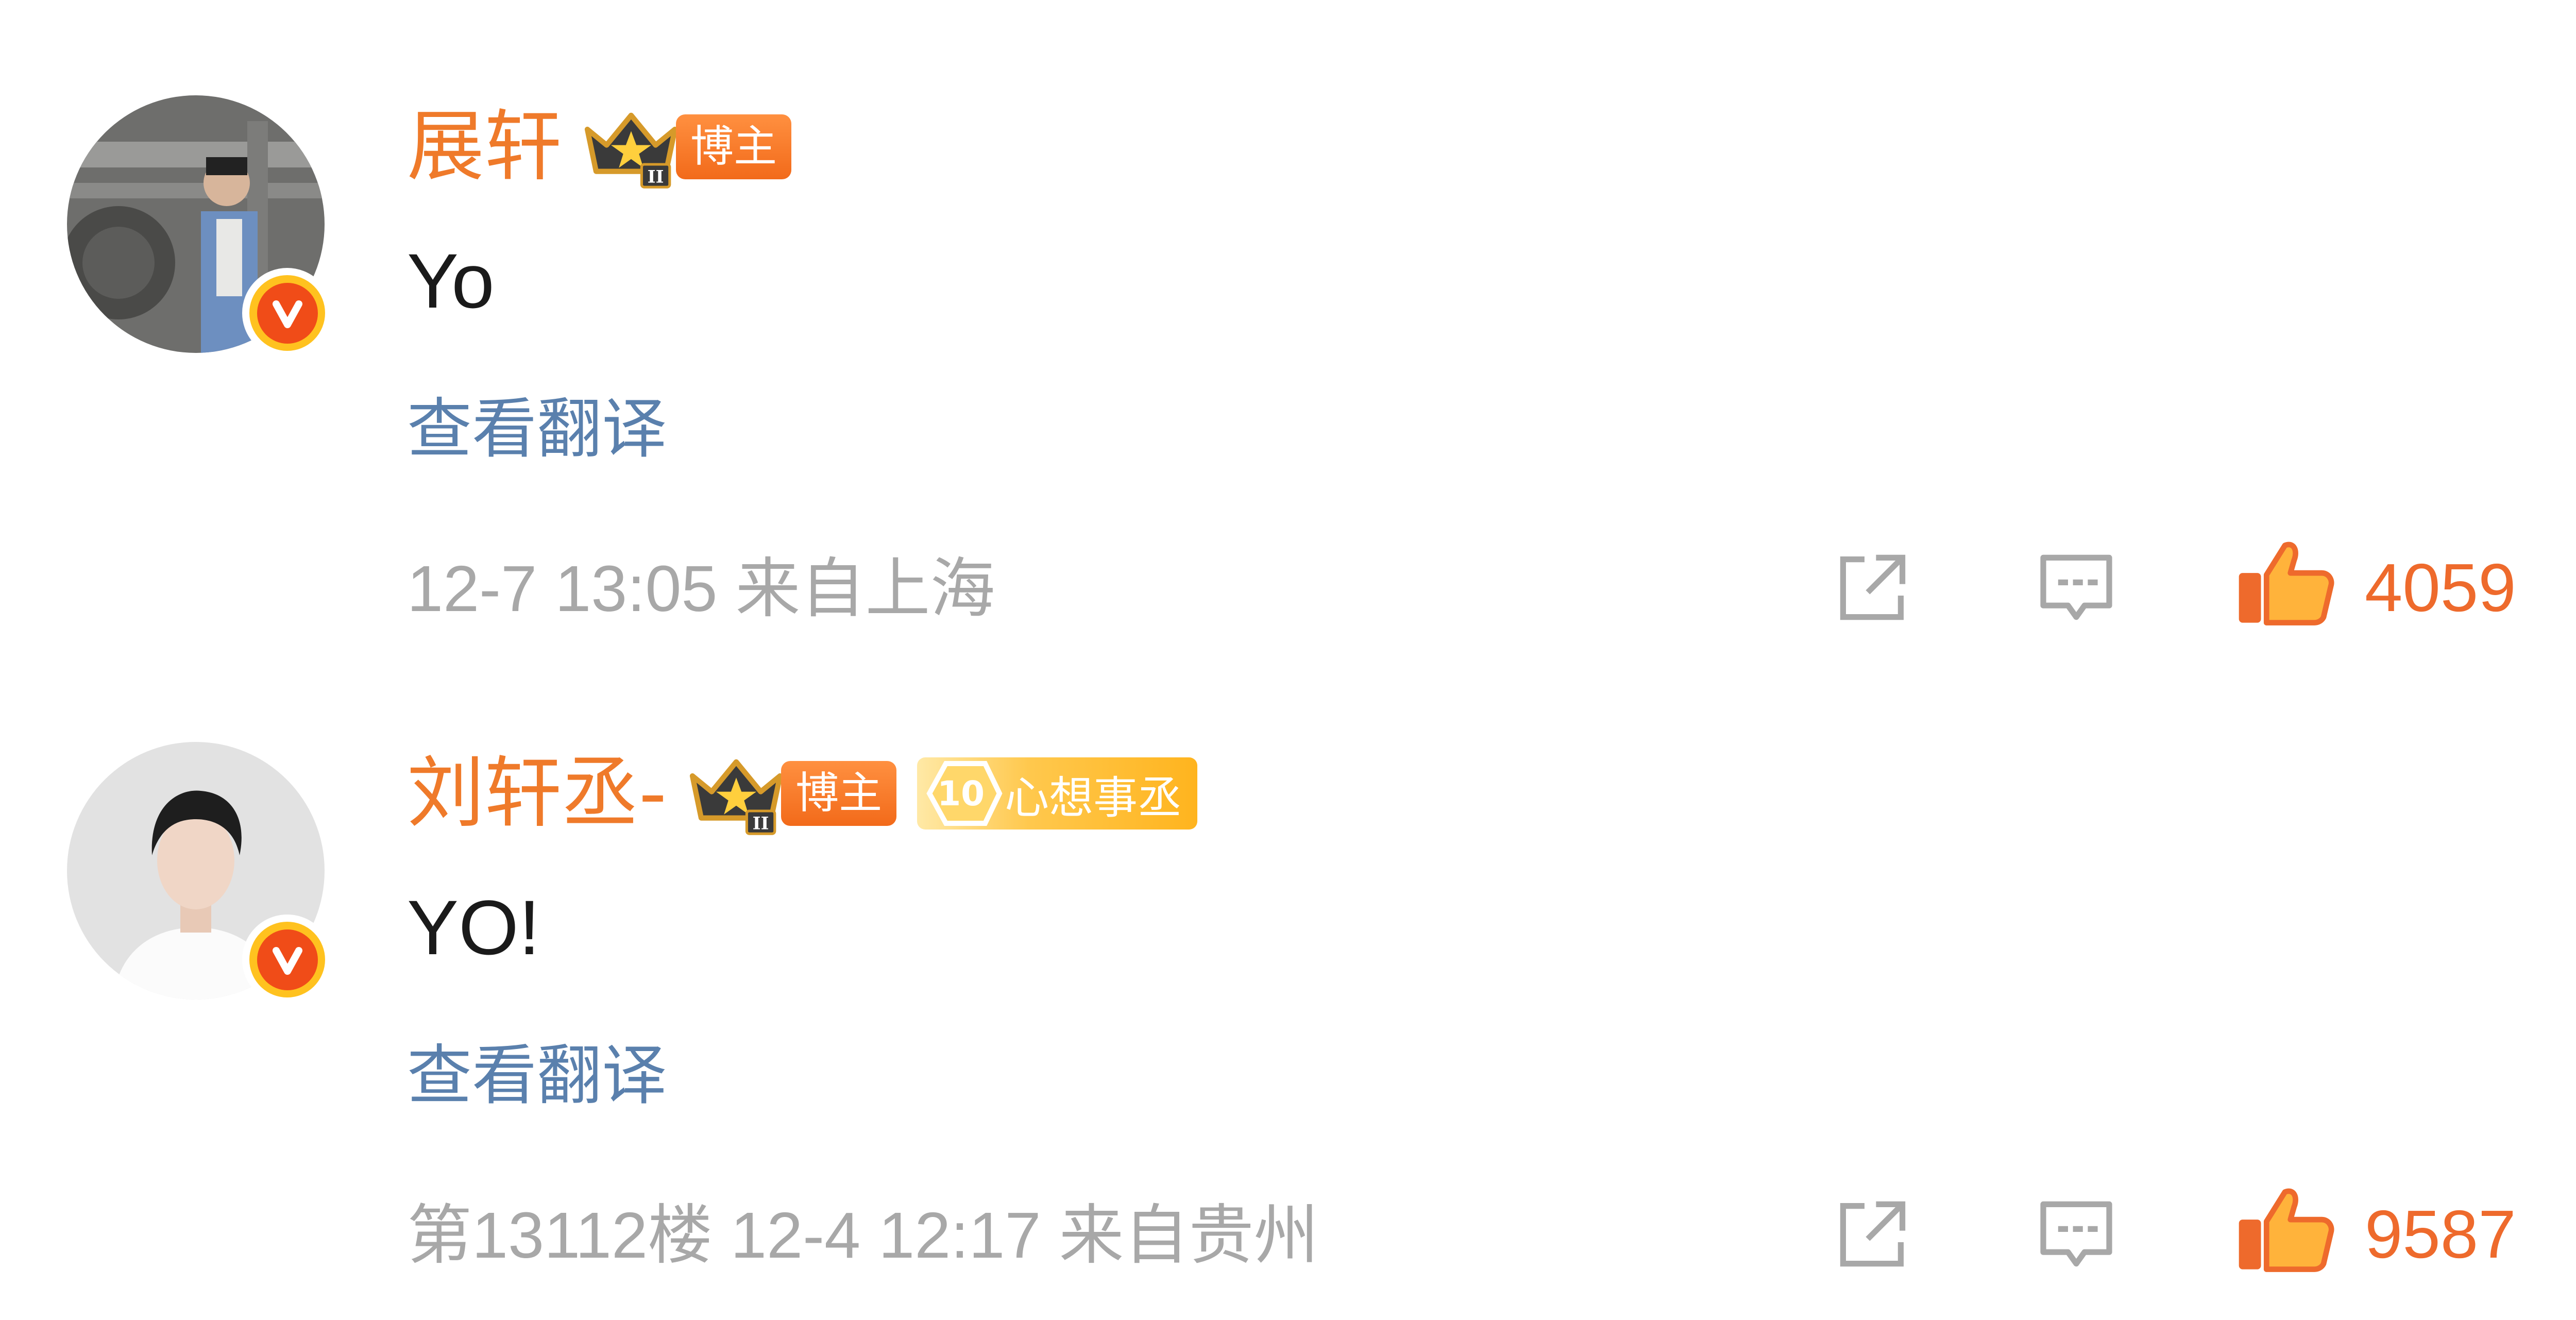  I want to click on fan-level-icon: 10, so click(961, 793).